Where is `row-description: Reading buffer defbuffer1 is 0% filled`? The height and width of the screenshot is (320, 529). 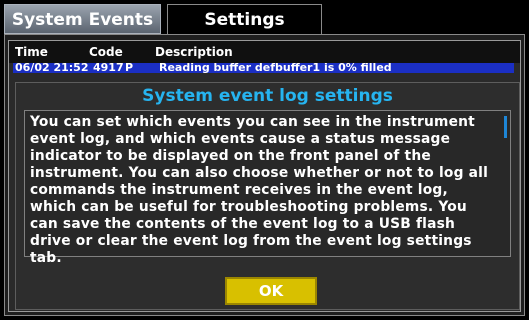
row-description: Reading buffer defbuffer1 is 0% filled is located at coordinates (275, 68).